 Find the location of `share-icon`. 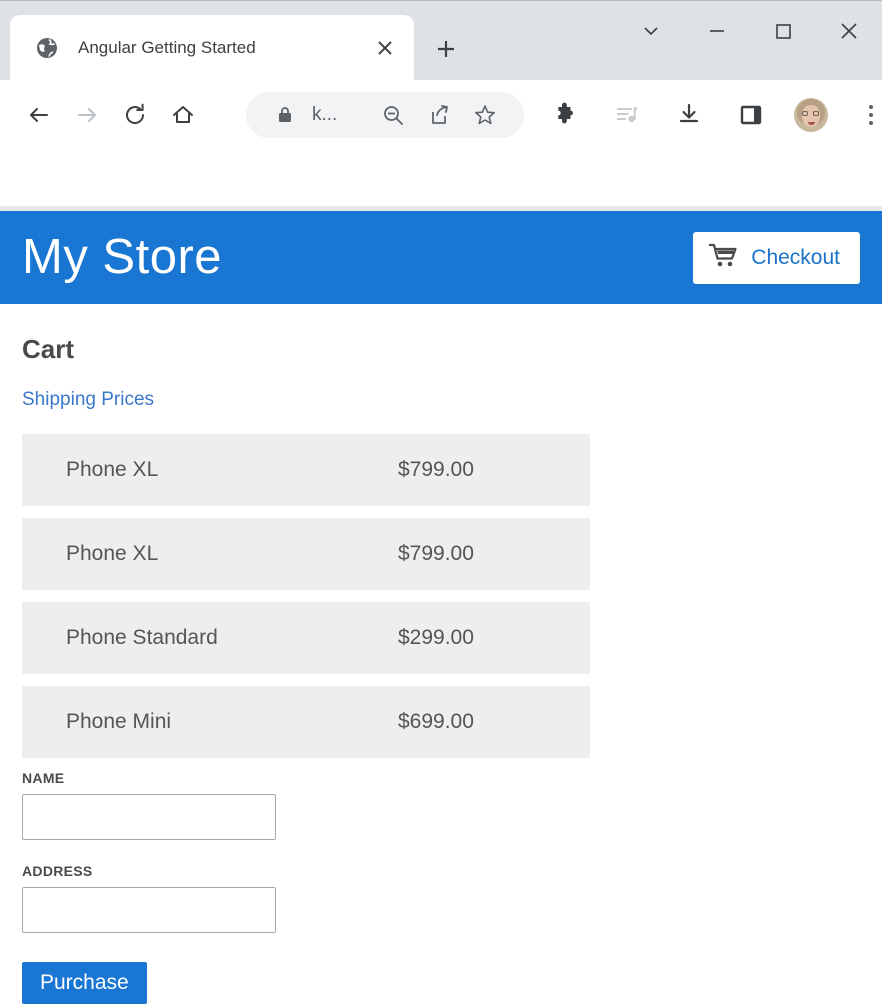

share-icon is located at coordinates (439, 115).